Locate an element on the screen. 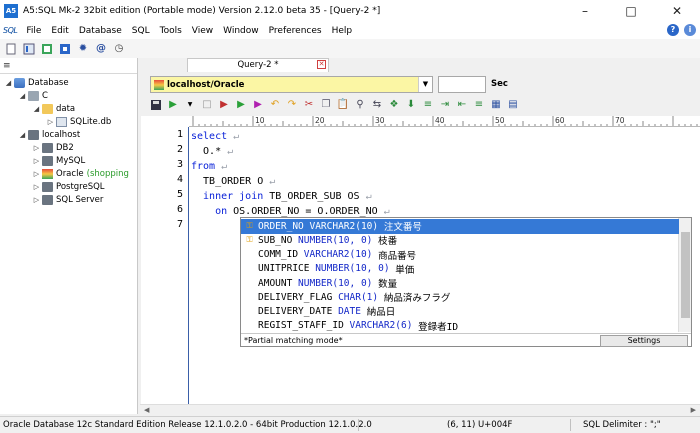 The height and width of the screenshot is (433, 700). menu-sql: SQL is located at coordinates (141, 31).